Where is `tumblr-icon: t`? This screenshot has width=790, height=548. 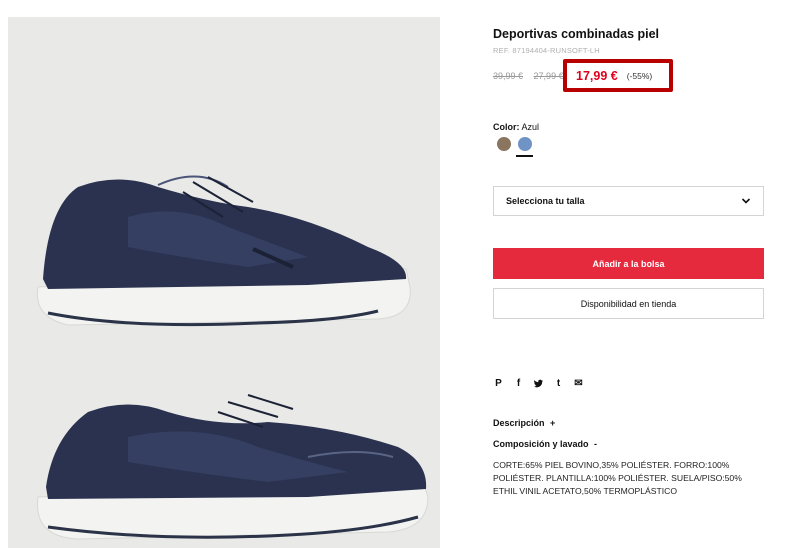
tumblr-icon: t is located at coordinates (558, 383).